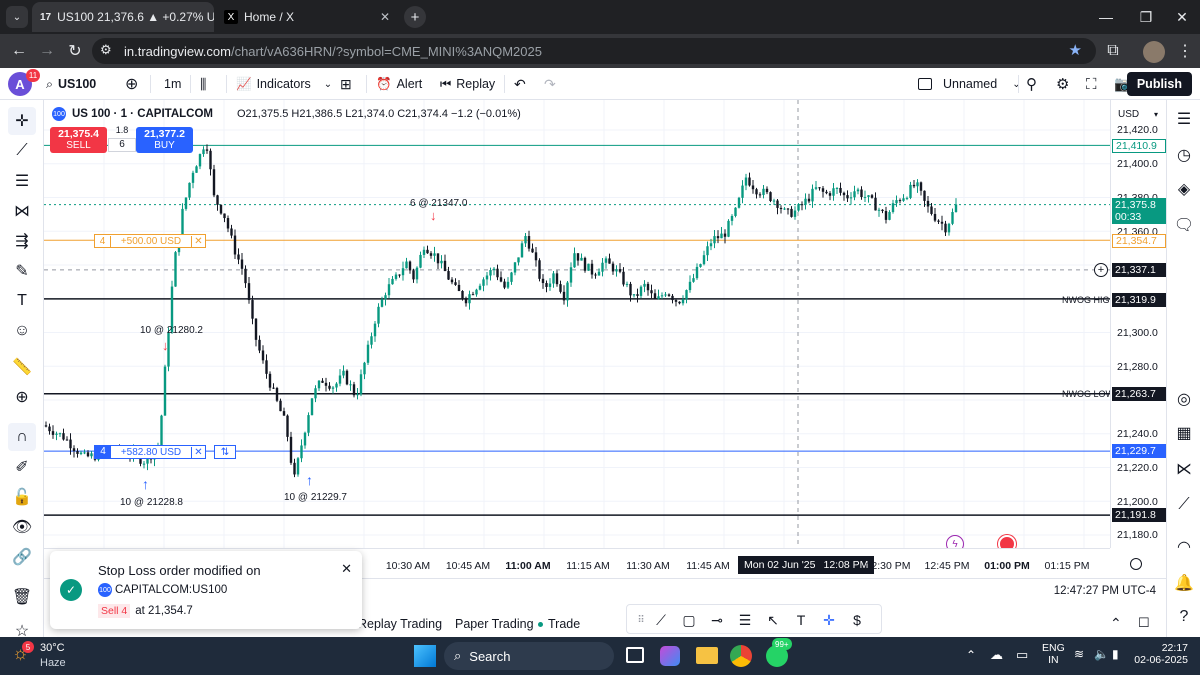 The height and width of the screenshot is (675, 1200). Describe the element at coordinates (670, 656) in the screenshot. I see `copilot-icon` at that location.